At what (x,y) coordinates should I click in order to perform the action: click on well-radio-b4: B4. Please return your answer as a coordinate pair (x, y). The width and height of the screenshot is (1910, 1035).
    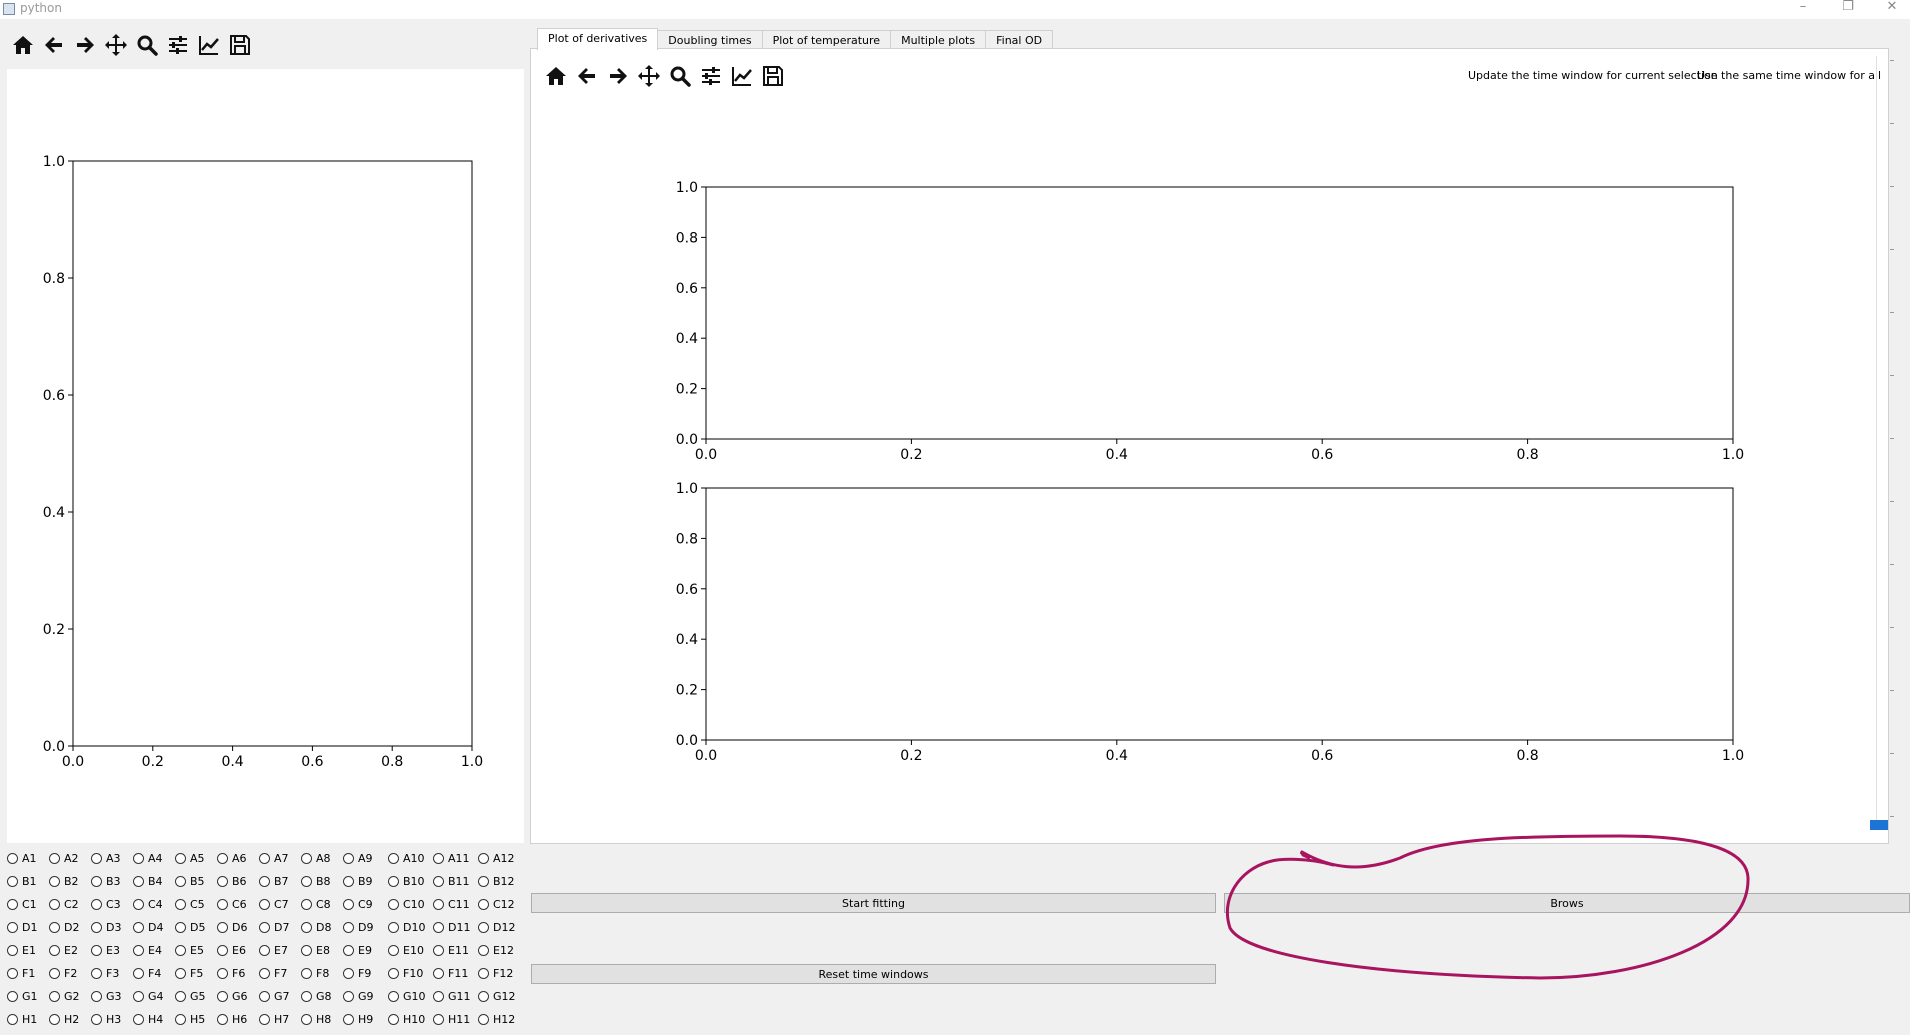
    Looking at the image, I should click on (148, 881).